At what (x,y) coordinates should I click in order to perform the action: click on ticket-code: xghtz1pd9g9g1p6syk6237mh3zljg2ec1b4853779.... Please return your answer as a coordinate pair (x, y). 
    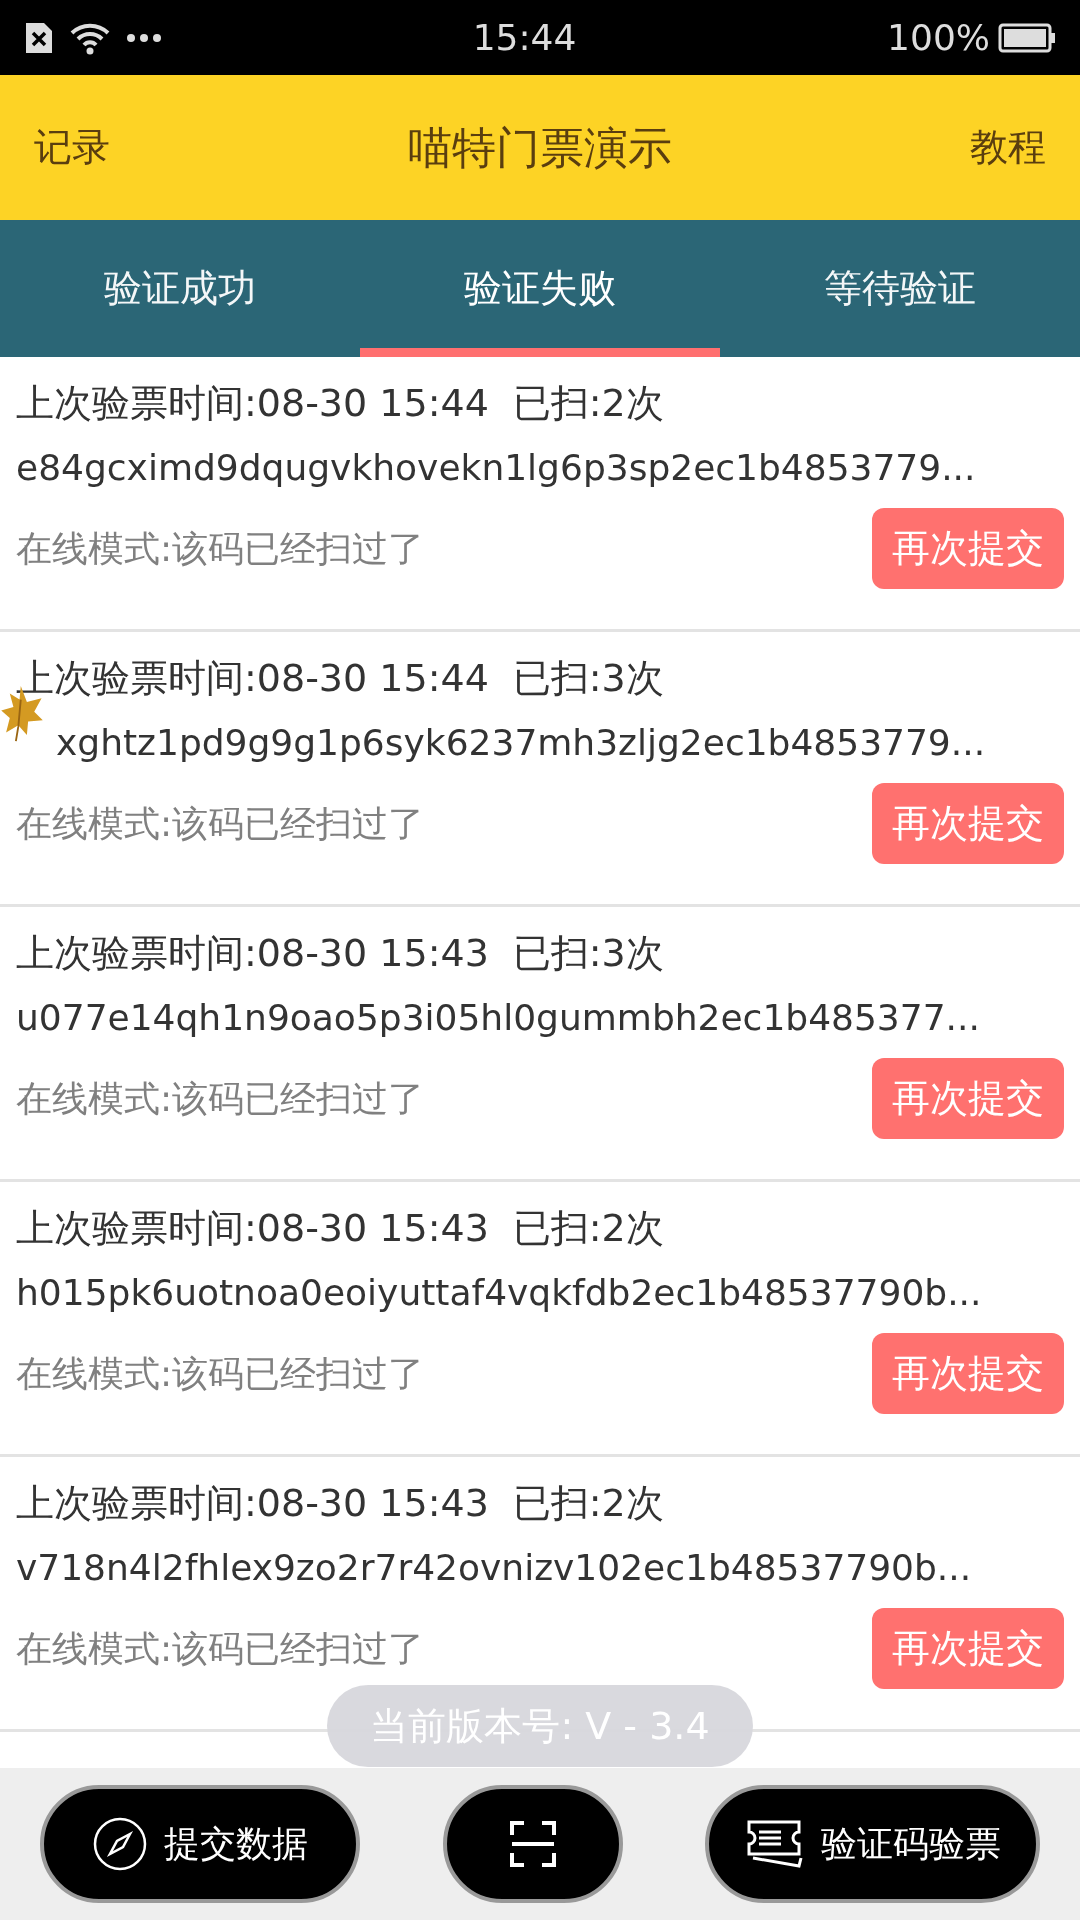
    Looking at the image, I should click on (521, 742).